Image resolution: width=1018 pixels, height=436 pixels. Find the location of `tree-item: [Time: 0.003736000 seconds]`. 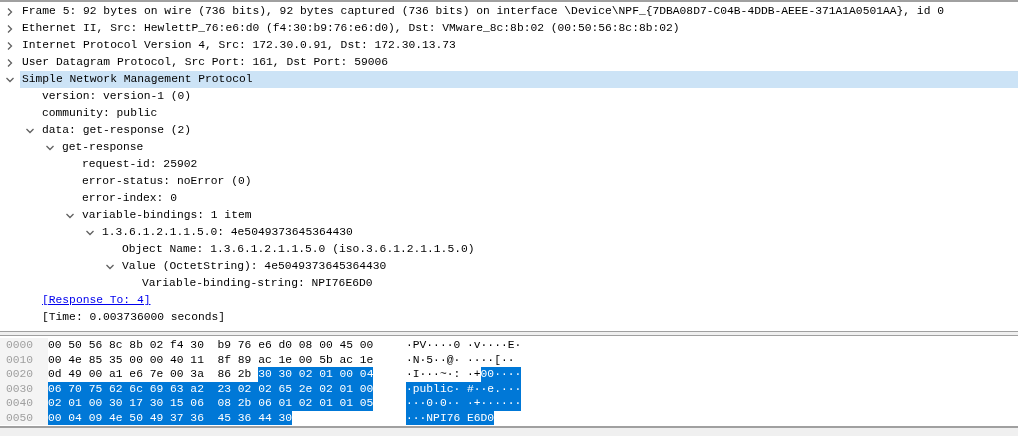

tree-item: [Time: 0.003736000 seconds] is located at coordinates (133, 317).